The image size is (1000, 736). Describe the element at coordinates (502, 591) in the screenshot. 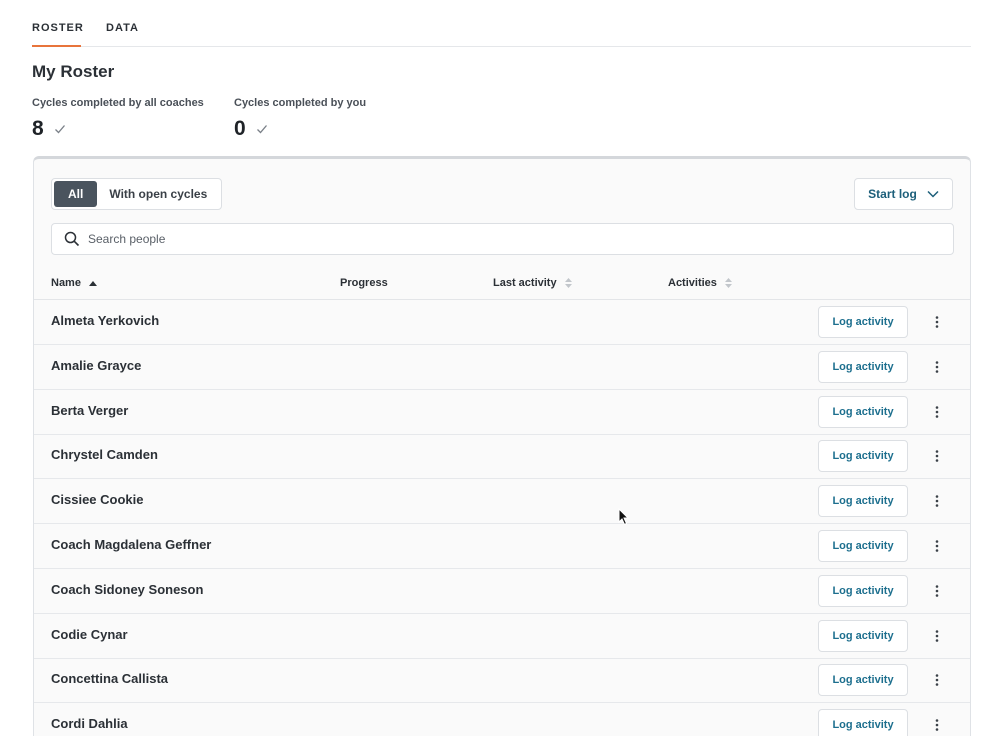

I see `table-row: Coach Sidoney Soneson Log activity` at that location.